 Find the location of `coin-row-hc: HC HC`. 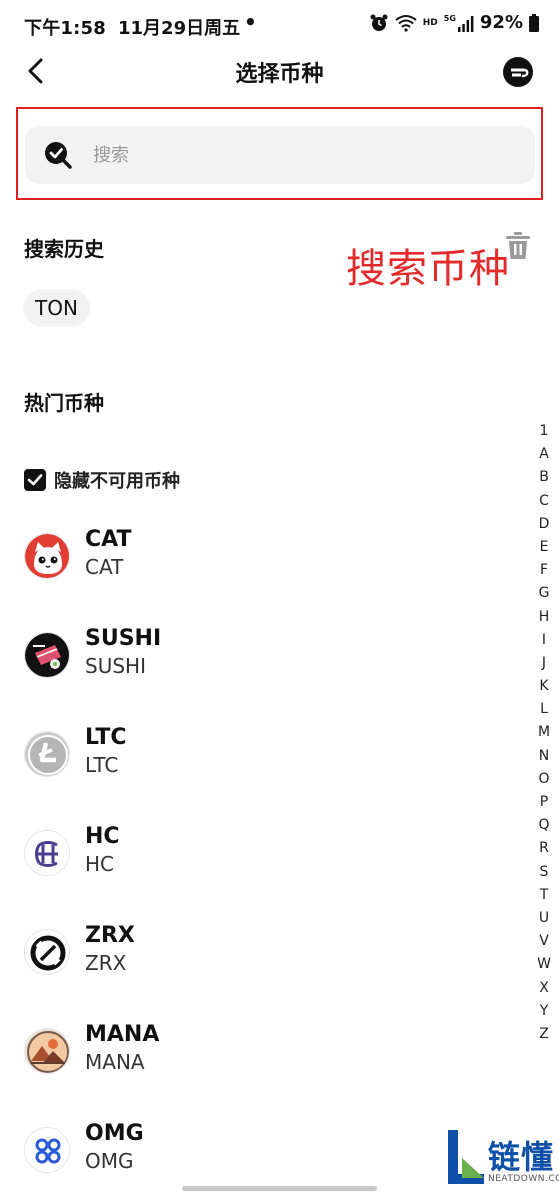

coin-row-hc: HC HC is located at coordinates (254, 854).